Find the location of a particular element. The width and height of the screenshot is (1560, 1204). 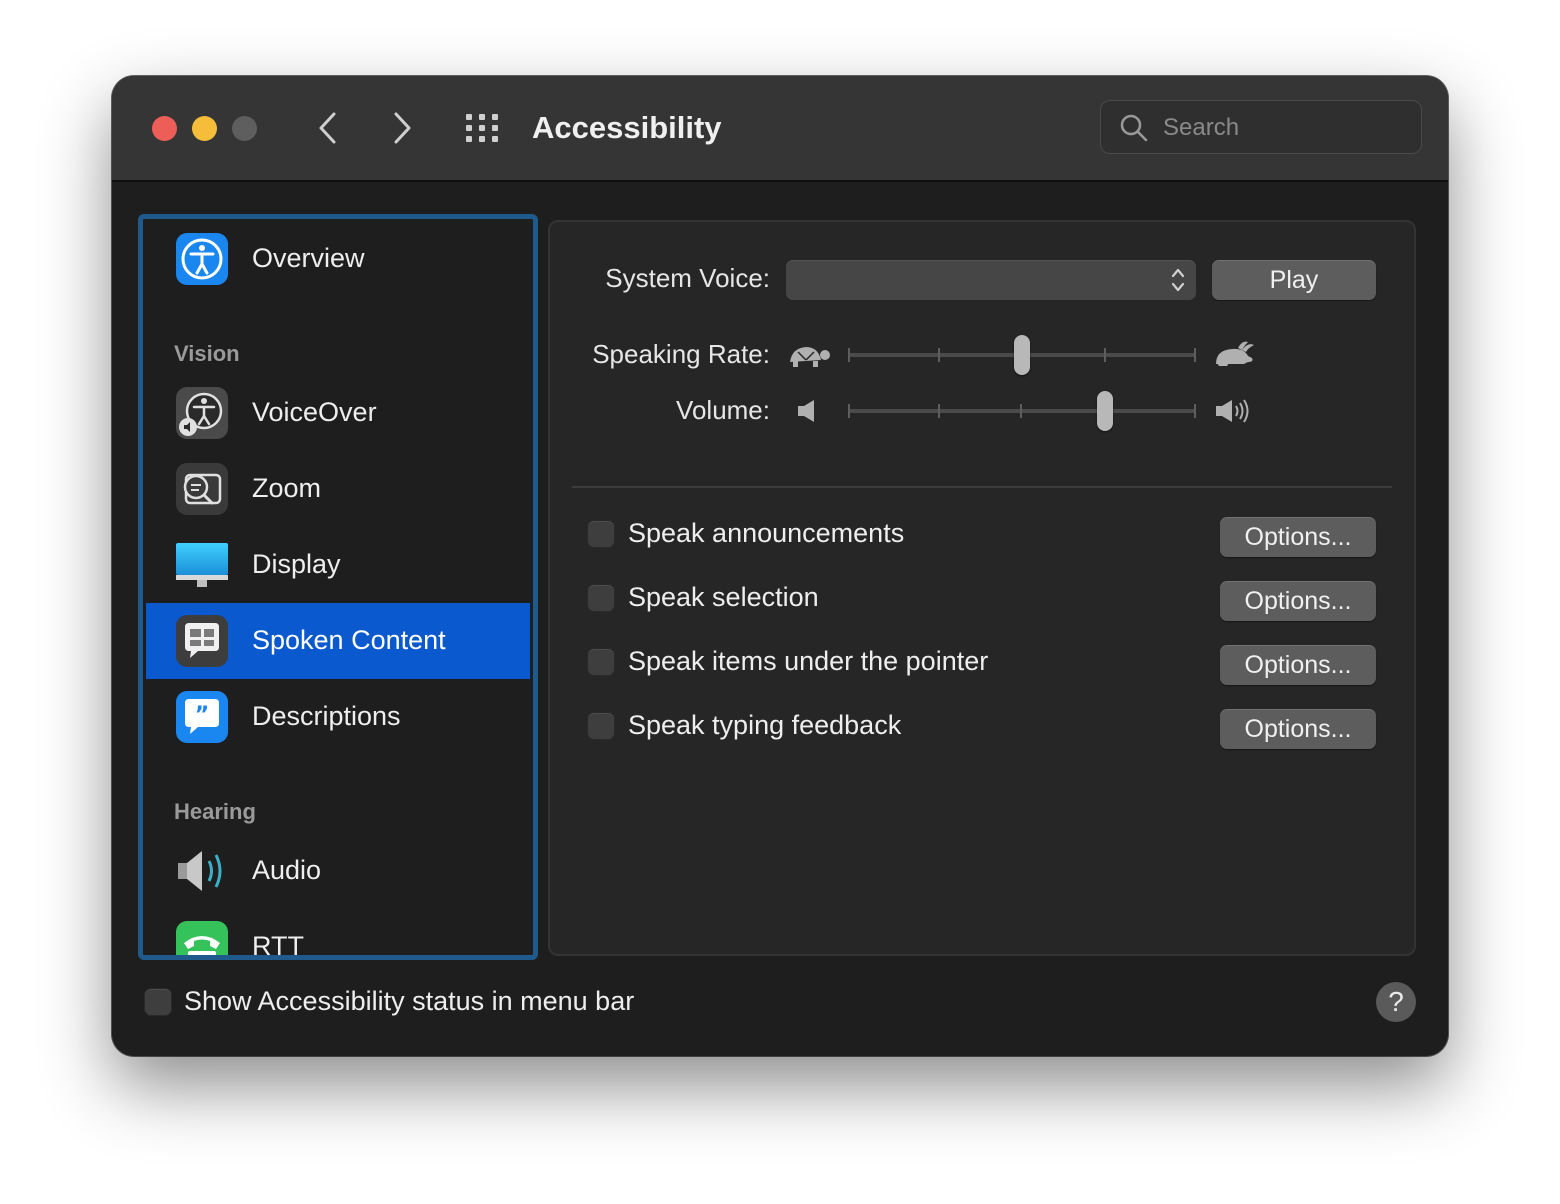

speech-bubble-icon is located at coordinates (202, 641).